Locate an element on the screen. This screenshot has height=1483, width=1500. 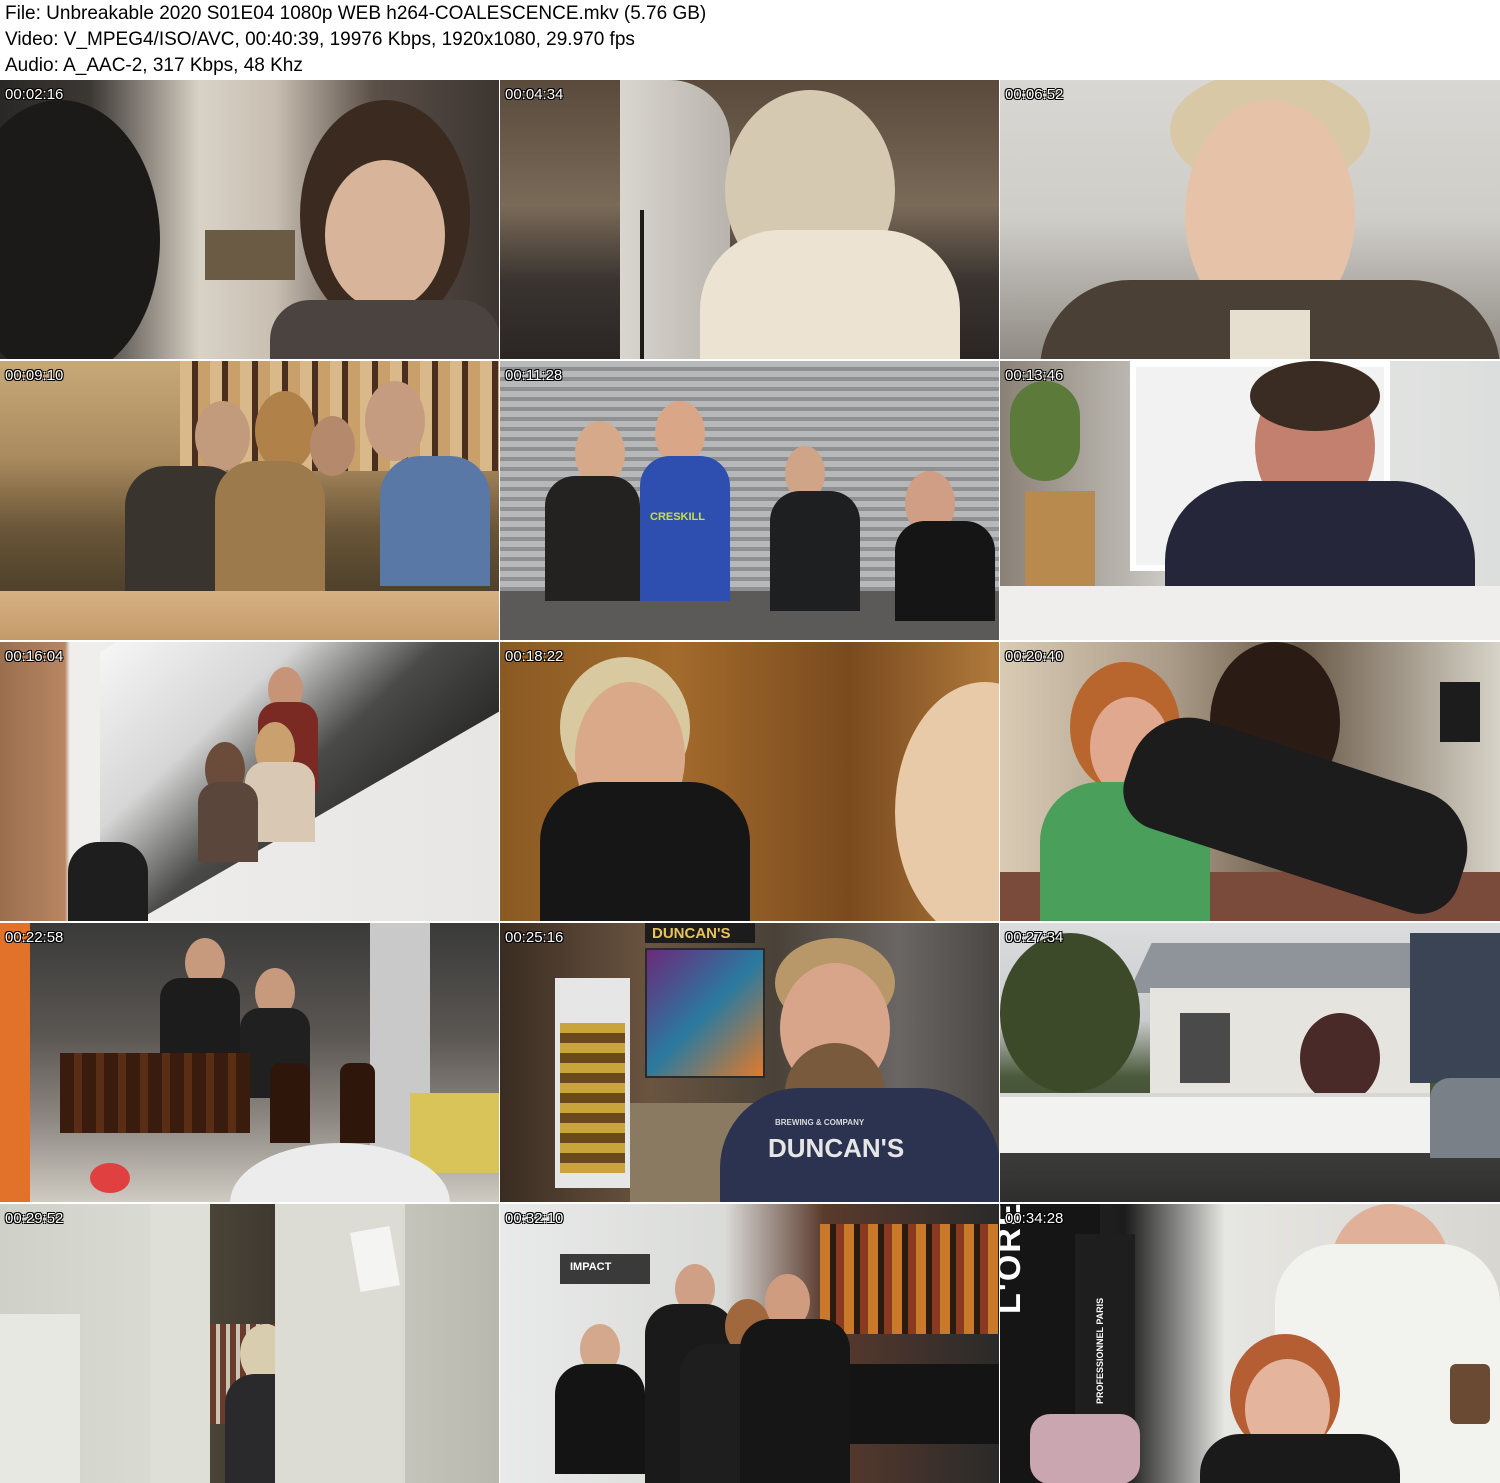
timestamp: 00:16:04 is located at coordinates (34, 656).